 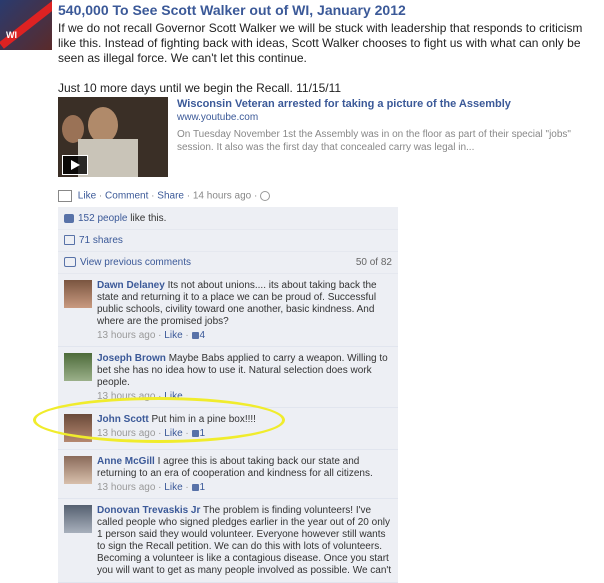 I want to click on view-previous-comments: View previous comments, so click(x=135, y=262).